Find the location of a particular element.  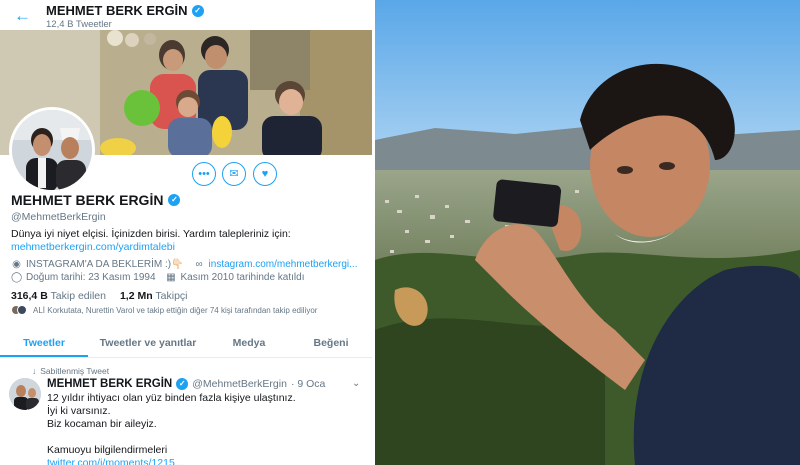

mini-avatar is located at coordinates (22, 310).